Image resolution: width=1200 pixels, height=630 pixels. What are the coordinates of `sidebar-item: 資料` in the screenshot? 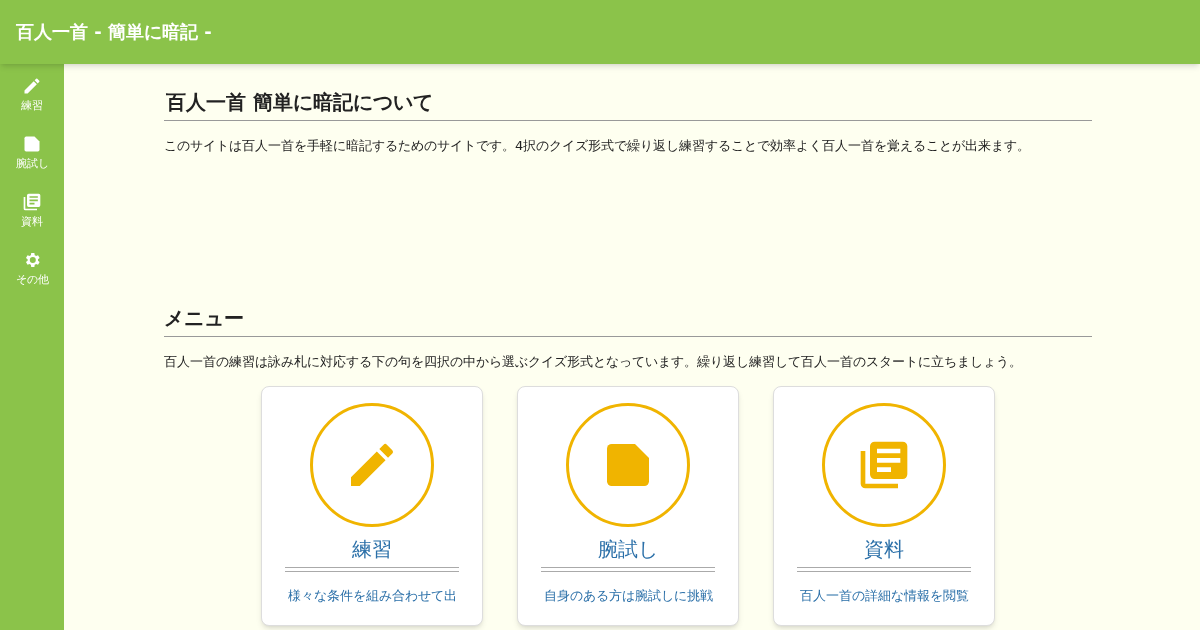 It's located at (32, 211).